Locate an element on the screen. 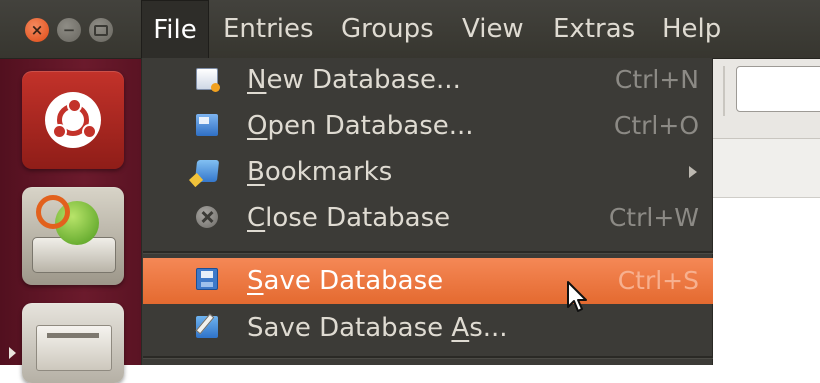  menu-item-label: Bookmarks is located at coordinates (319, 172).